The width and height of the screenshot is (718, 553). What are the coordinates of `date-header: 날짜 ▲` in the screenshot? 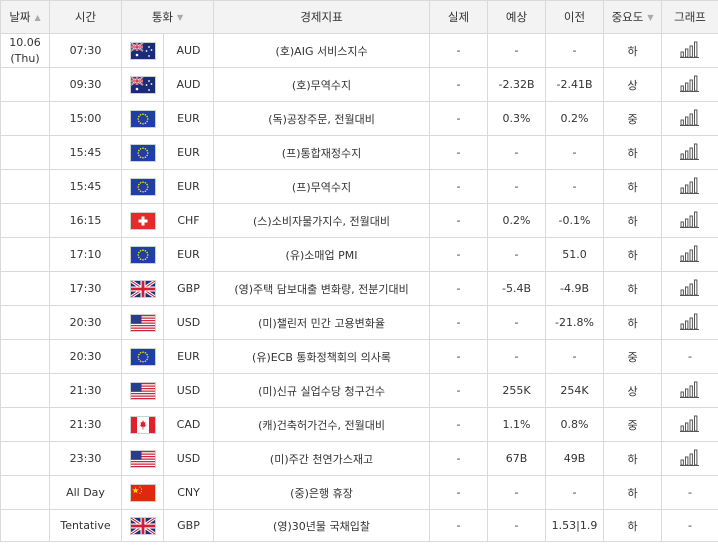 It's located at (25, 17).